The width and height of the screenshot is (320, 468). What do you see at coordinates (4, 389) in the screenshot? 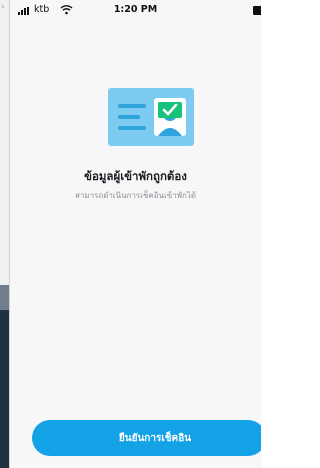
I see `edge-dark-band` at bounding box center [4, 389].